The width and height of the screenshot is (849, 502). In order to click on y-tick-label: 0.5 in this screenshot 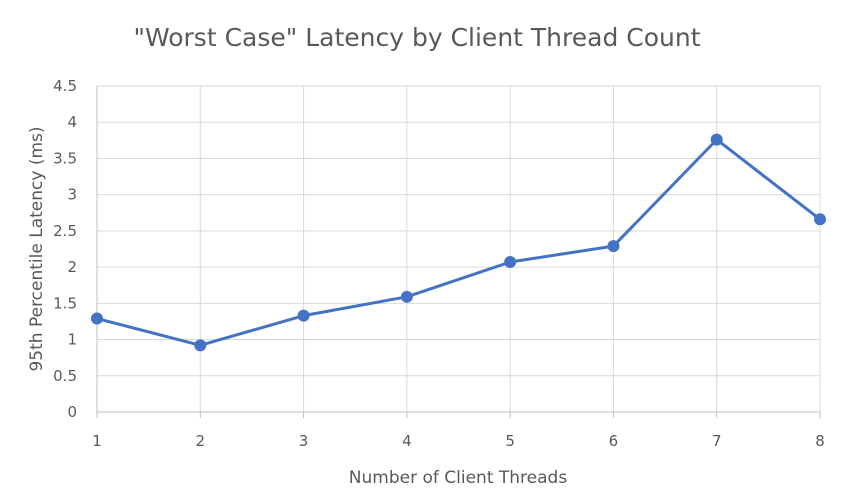, I will do `click(65, 376)`.